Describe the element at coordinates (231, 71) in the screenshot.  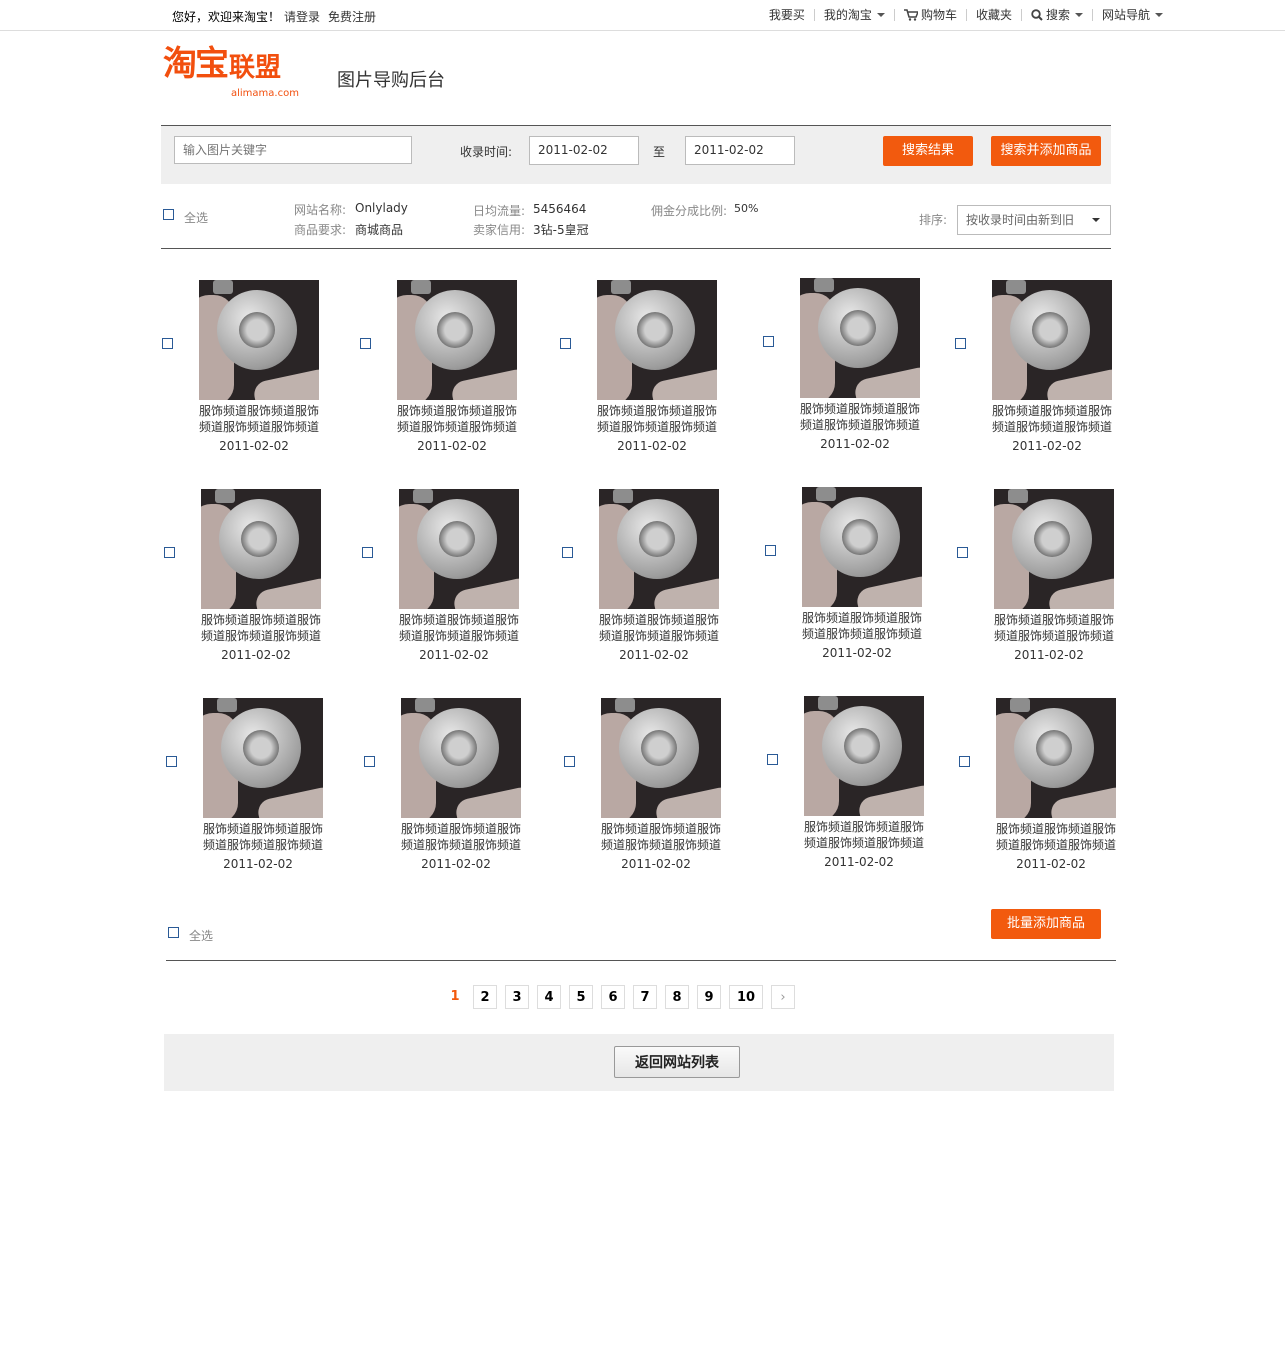
I see `alimama-logo: 淘宝 联盟 alimama.com` at that location.